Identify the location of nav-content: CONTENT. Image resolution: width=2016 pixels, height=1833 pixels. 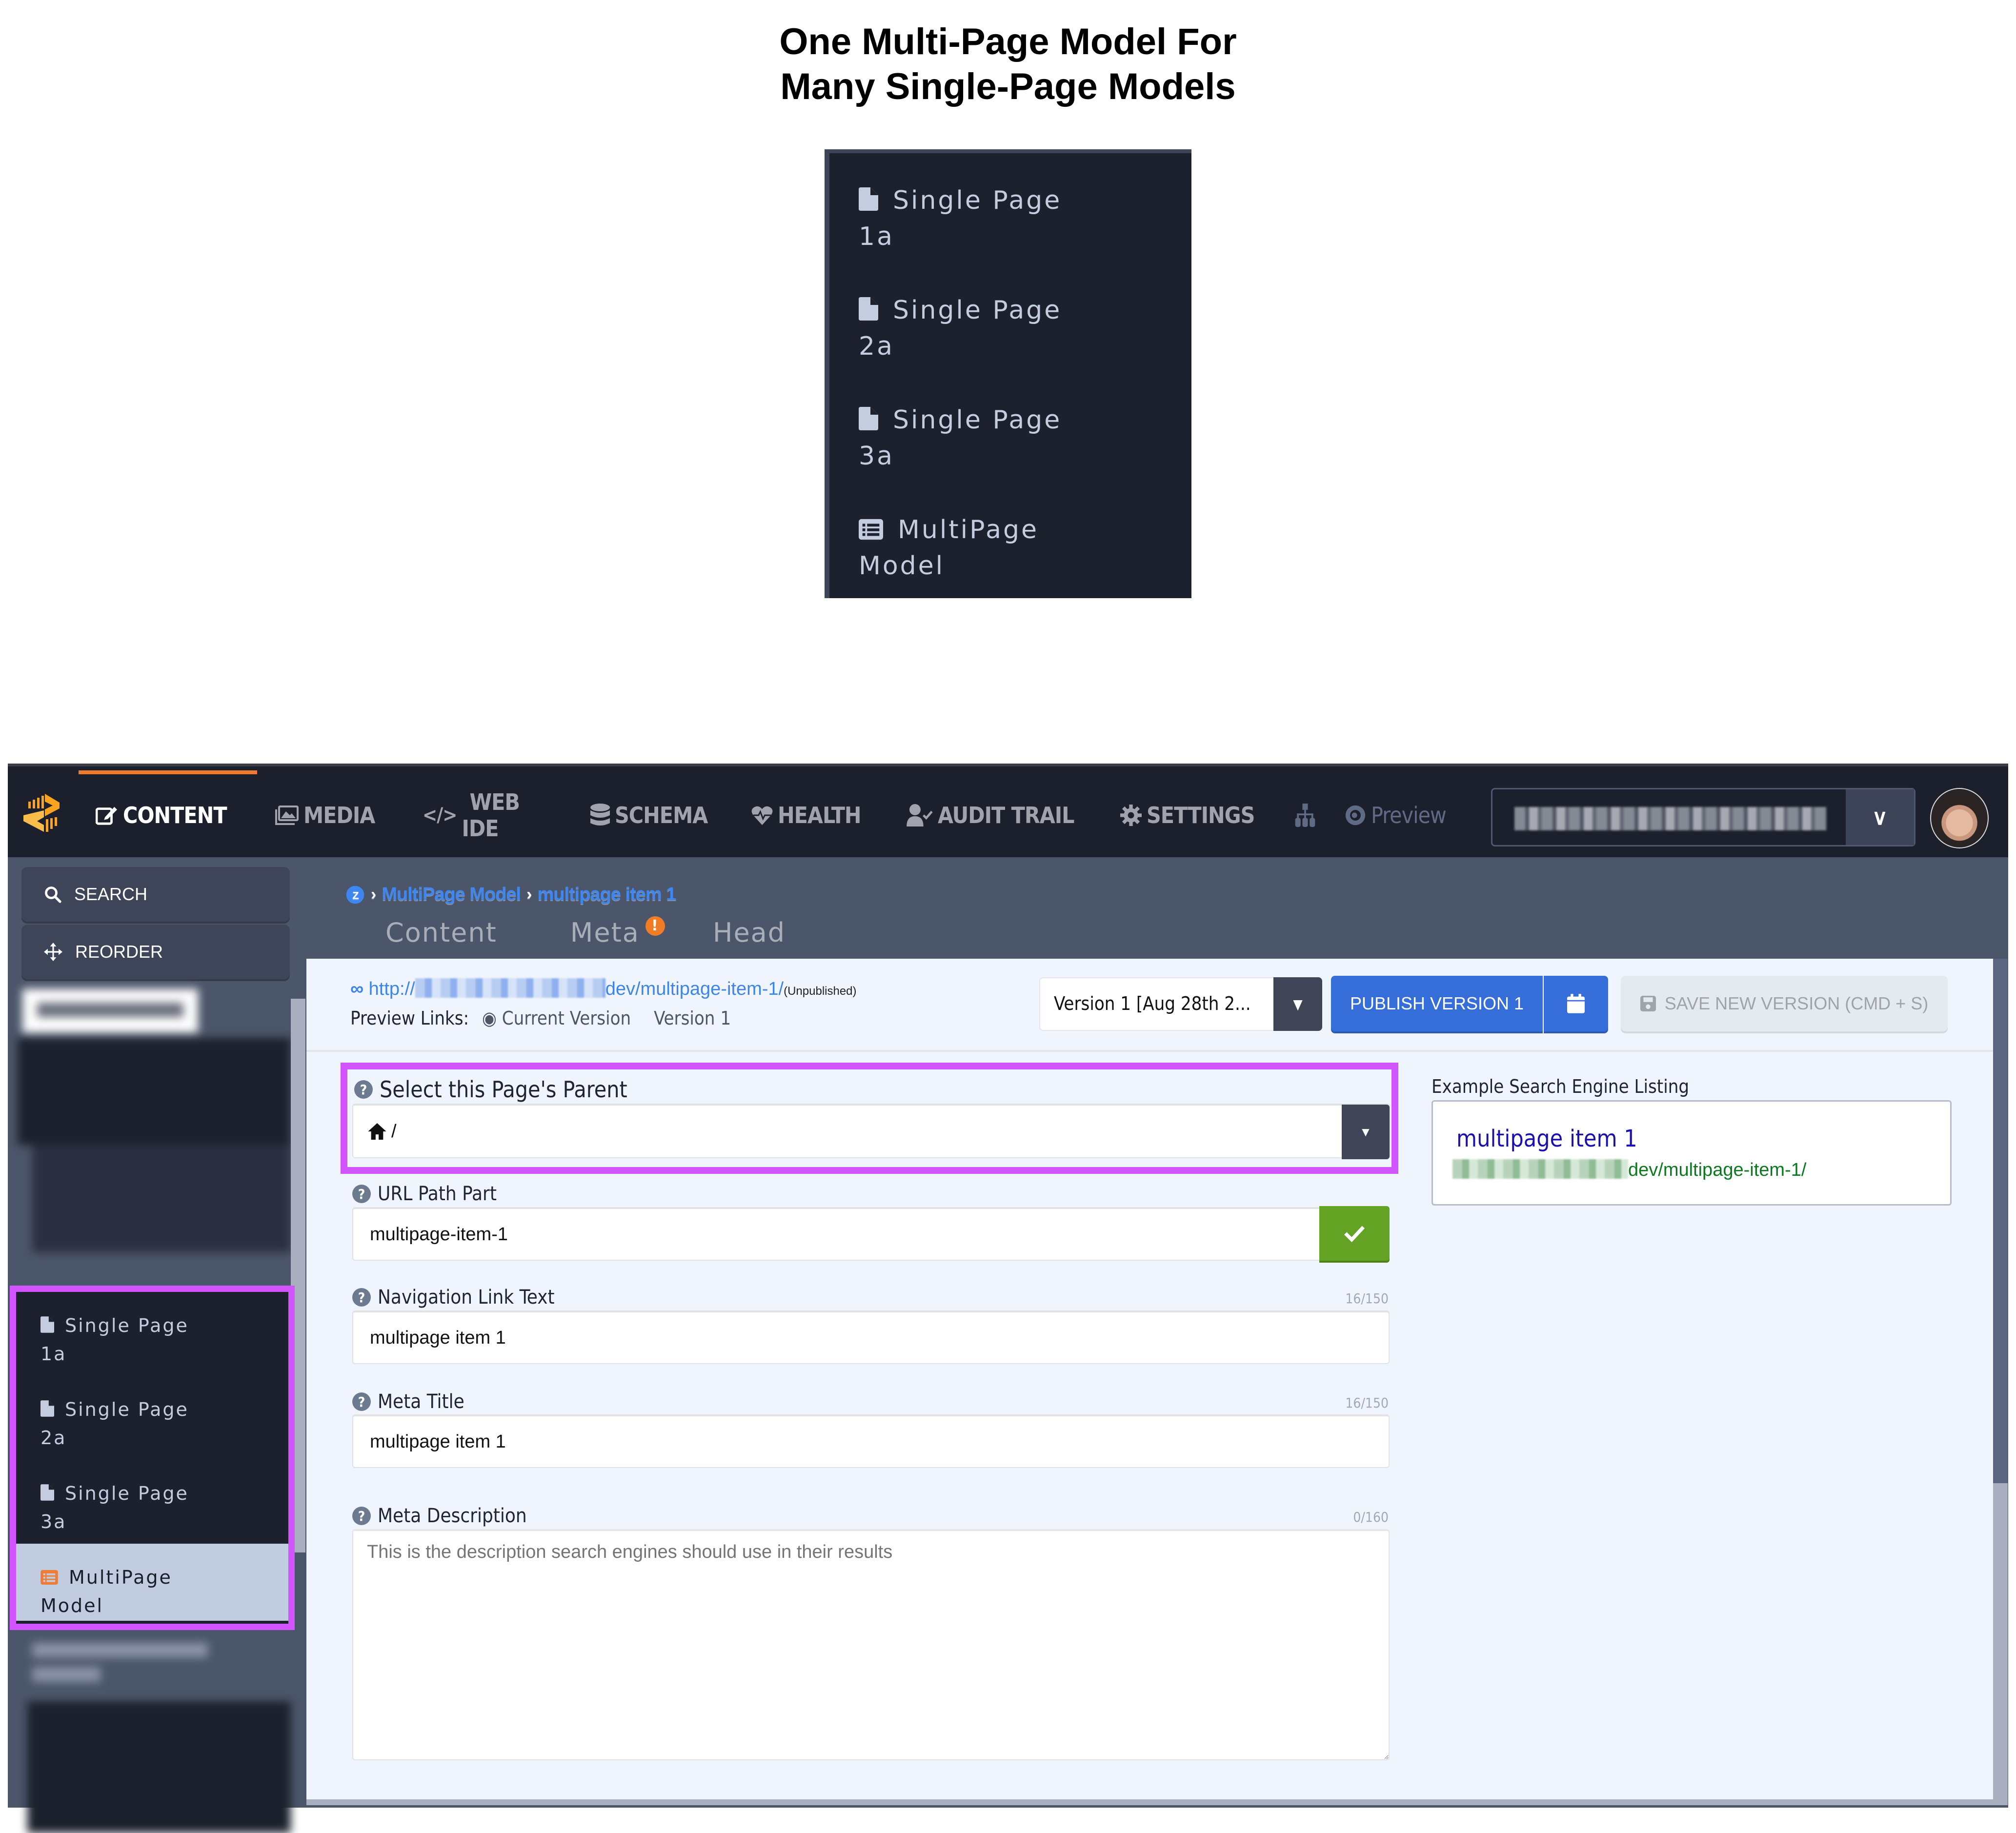
(161, 815).